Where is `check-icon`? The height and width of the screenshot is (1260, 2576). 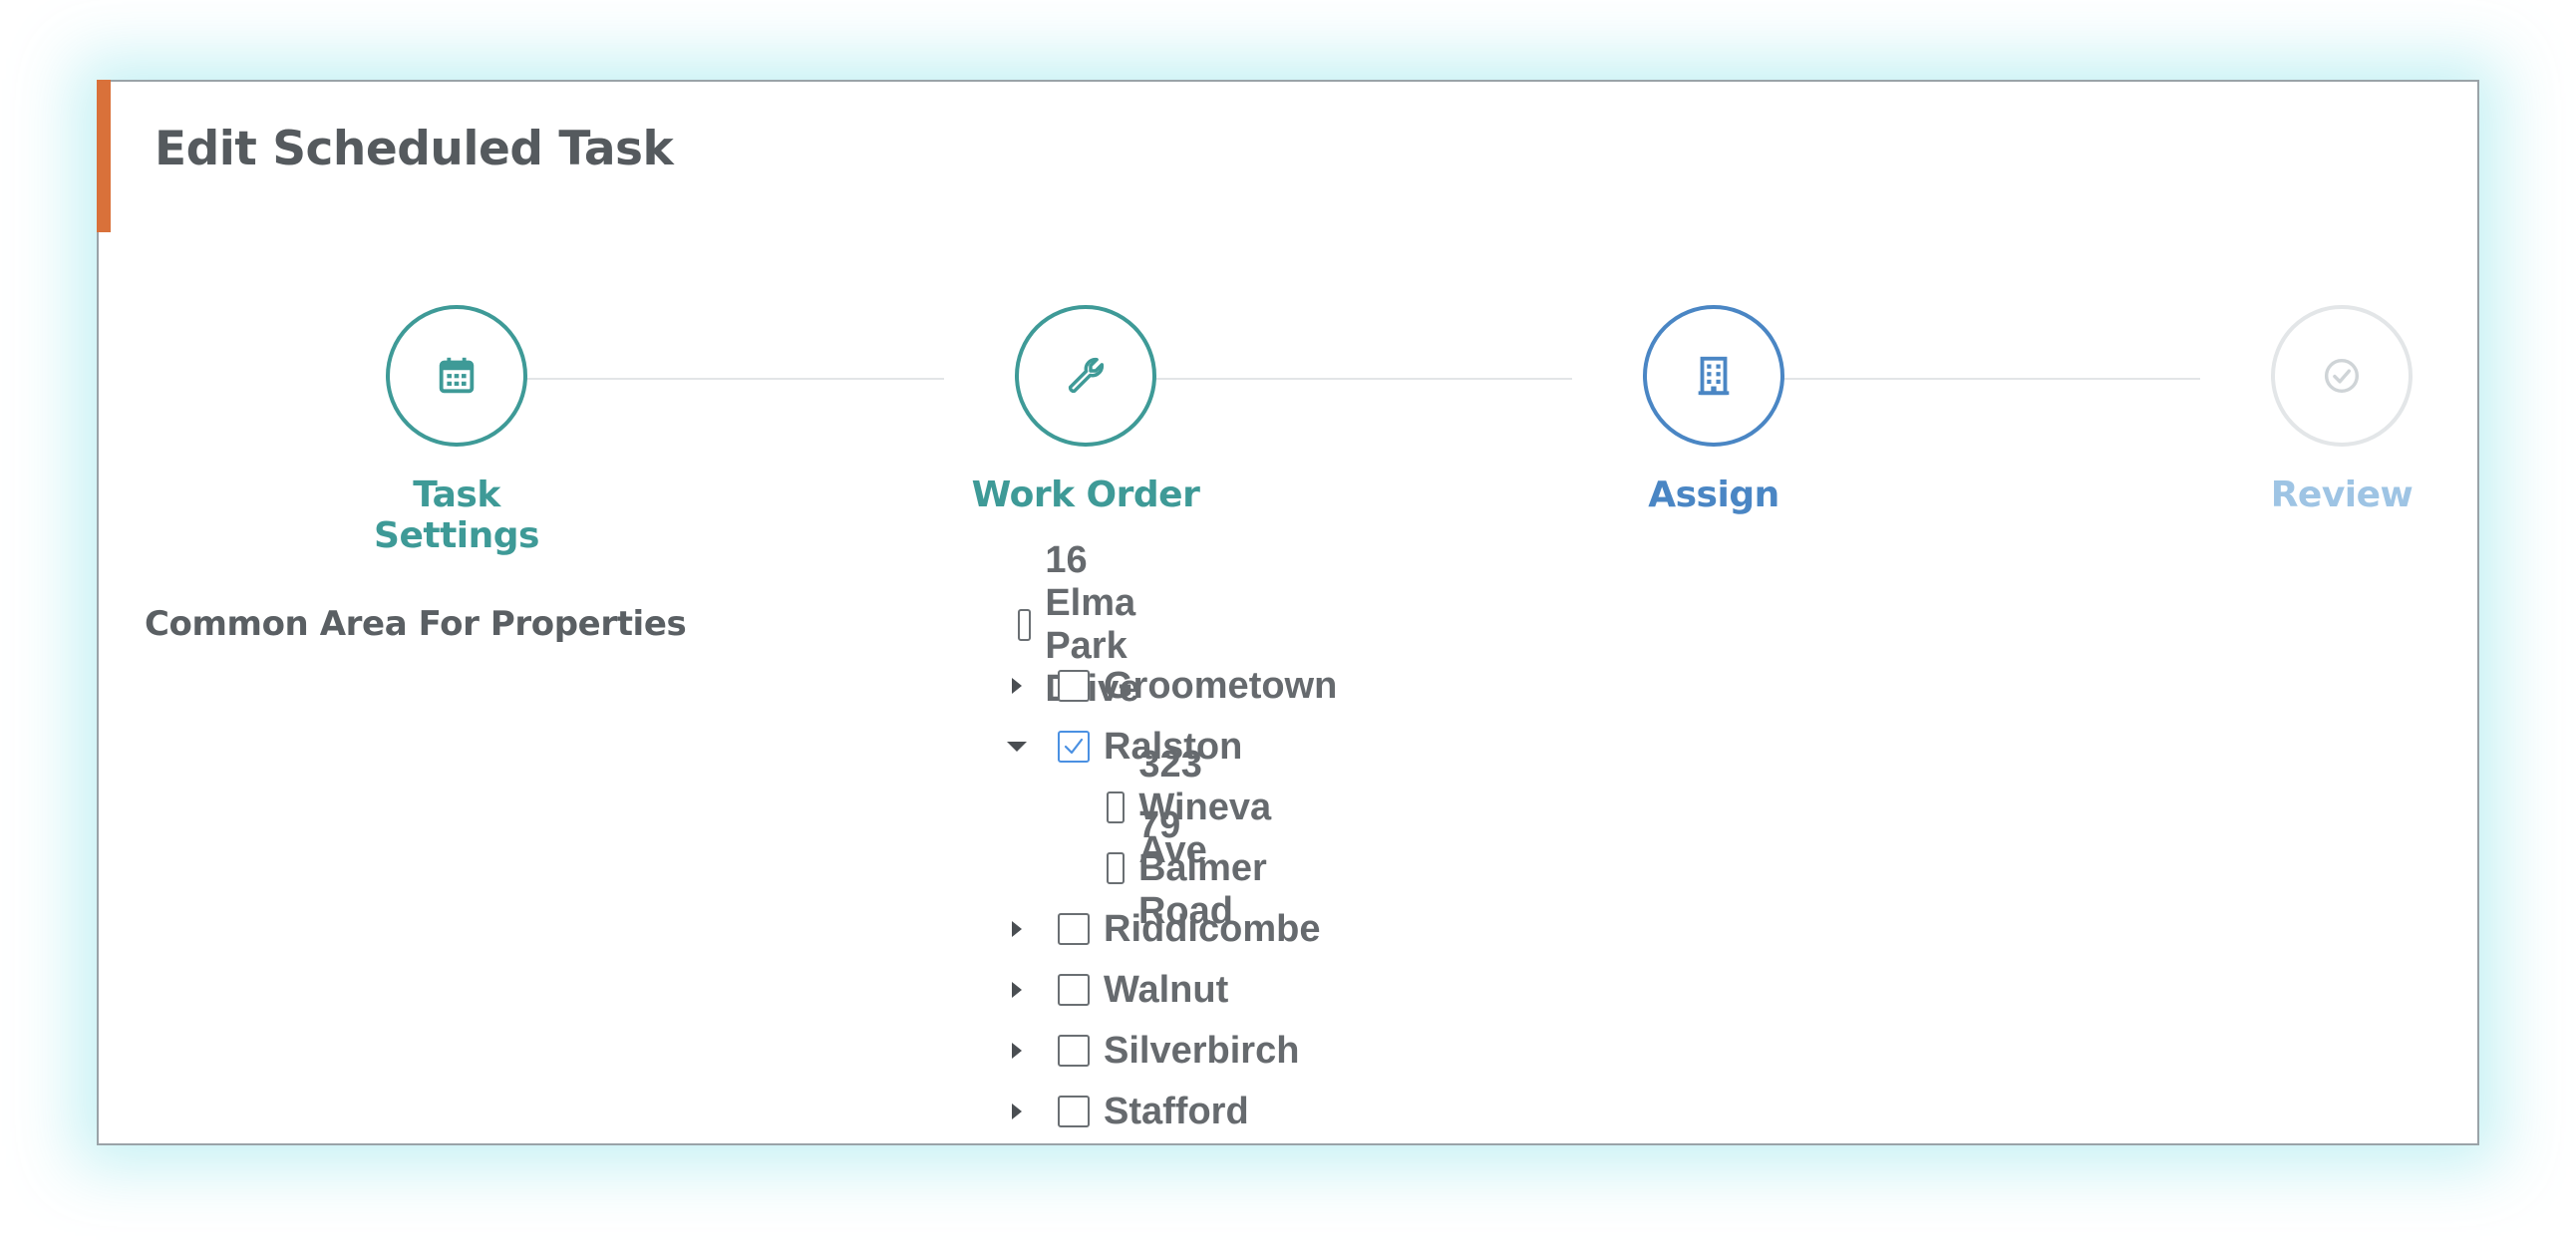
check-icon is located at coordinates (1074, 746).